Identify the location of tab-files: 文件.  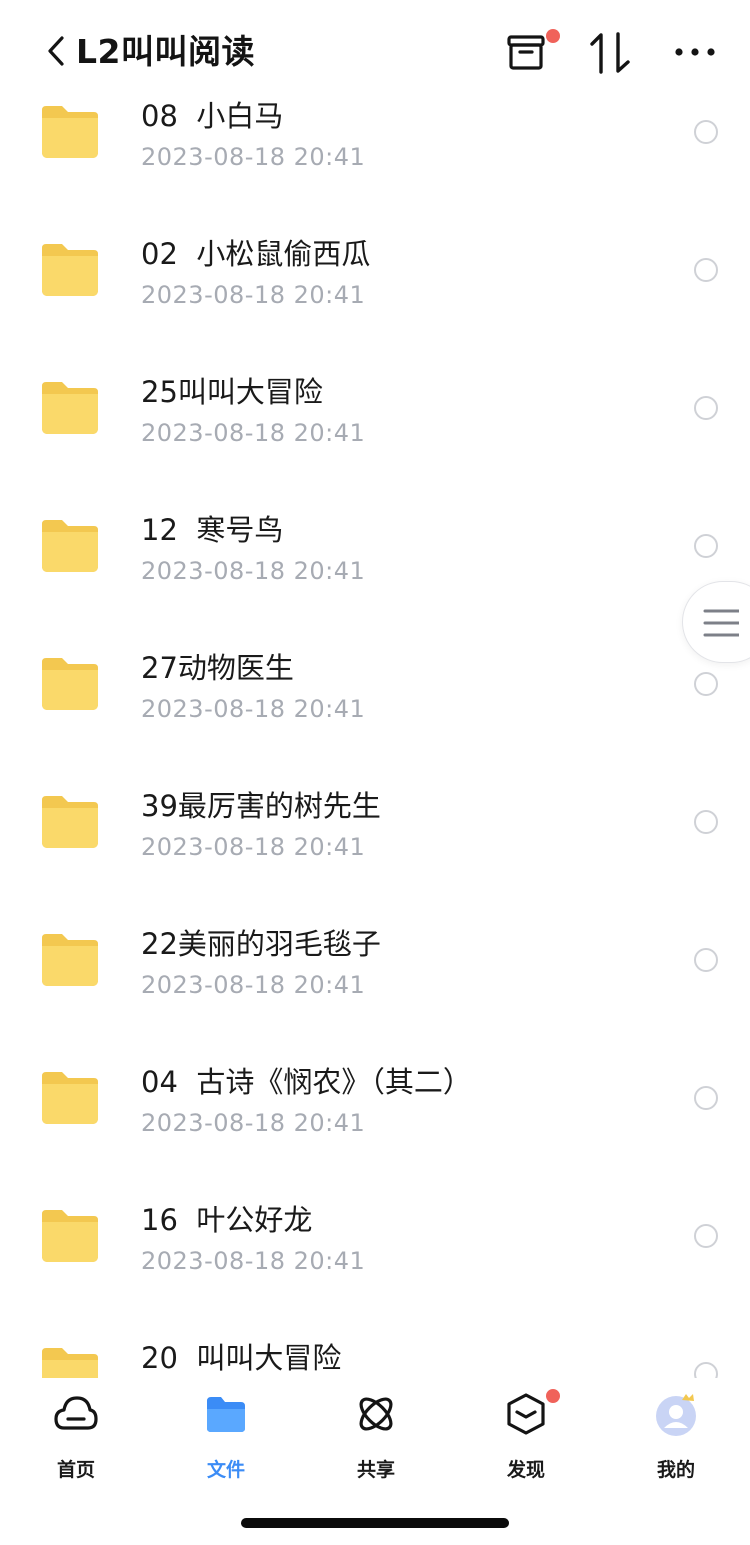
(226, 1436).